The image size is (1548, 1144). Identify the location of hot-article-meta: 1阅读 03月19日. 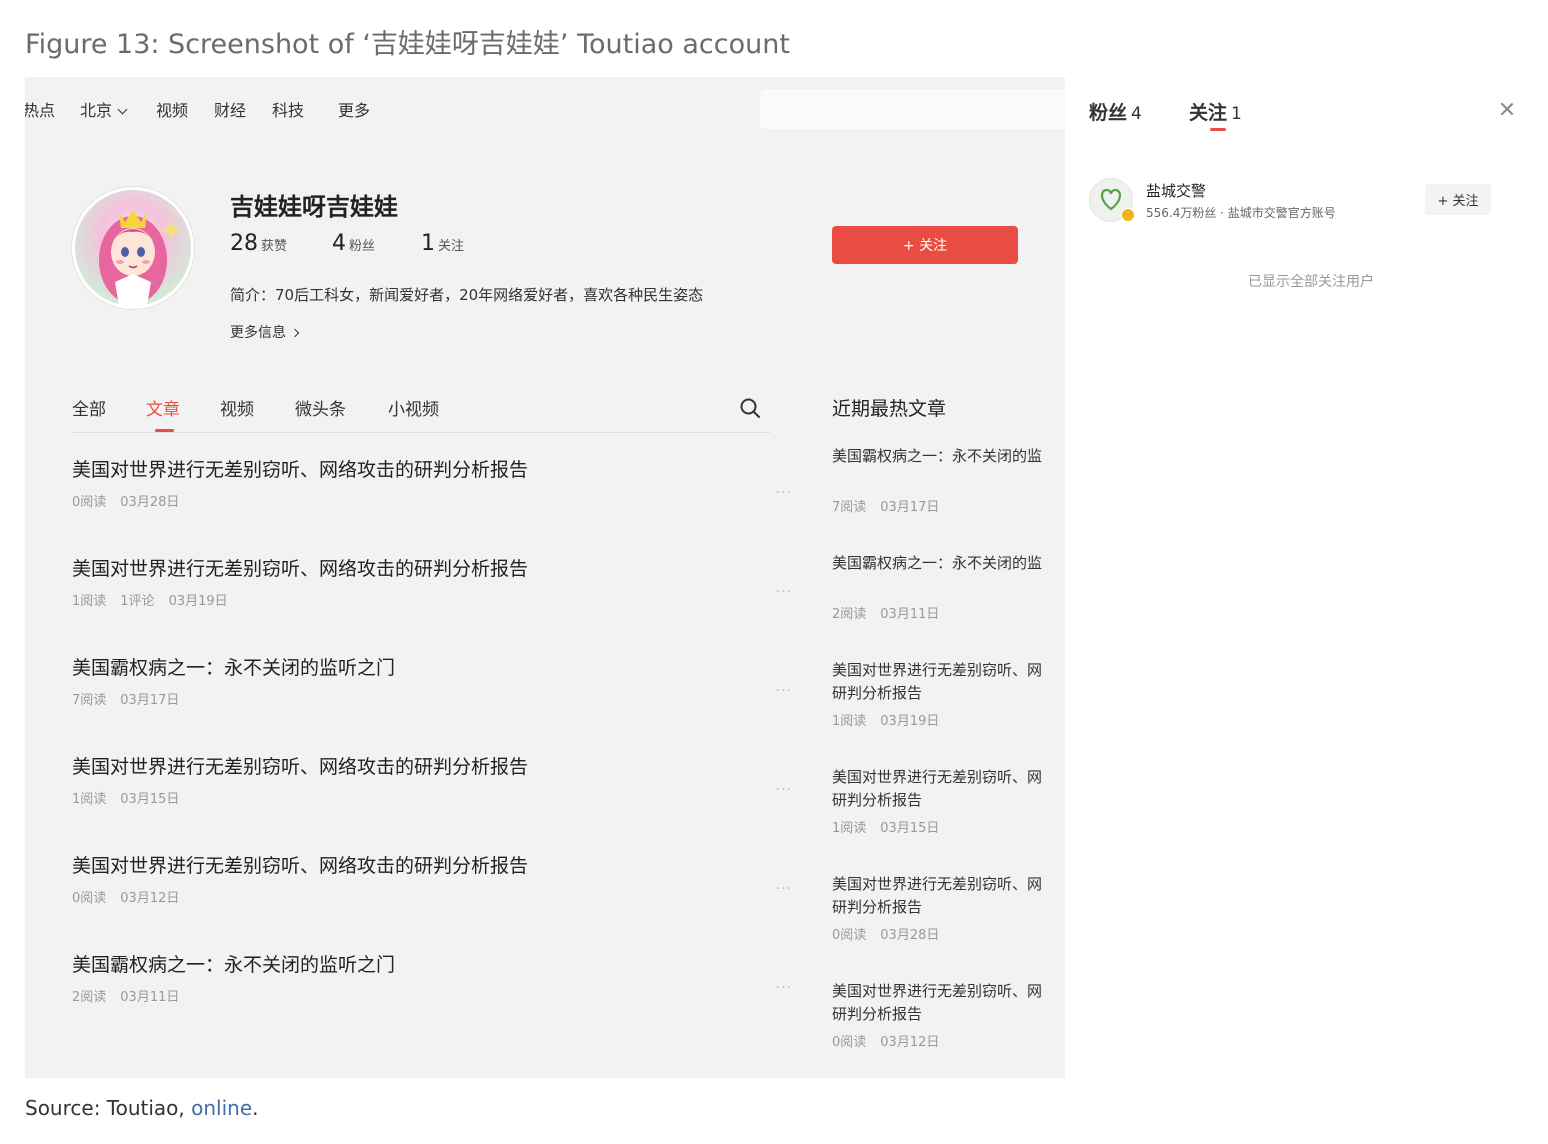
(948, 719).